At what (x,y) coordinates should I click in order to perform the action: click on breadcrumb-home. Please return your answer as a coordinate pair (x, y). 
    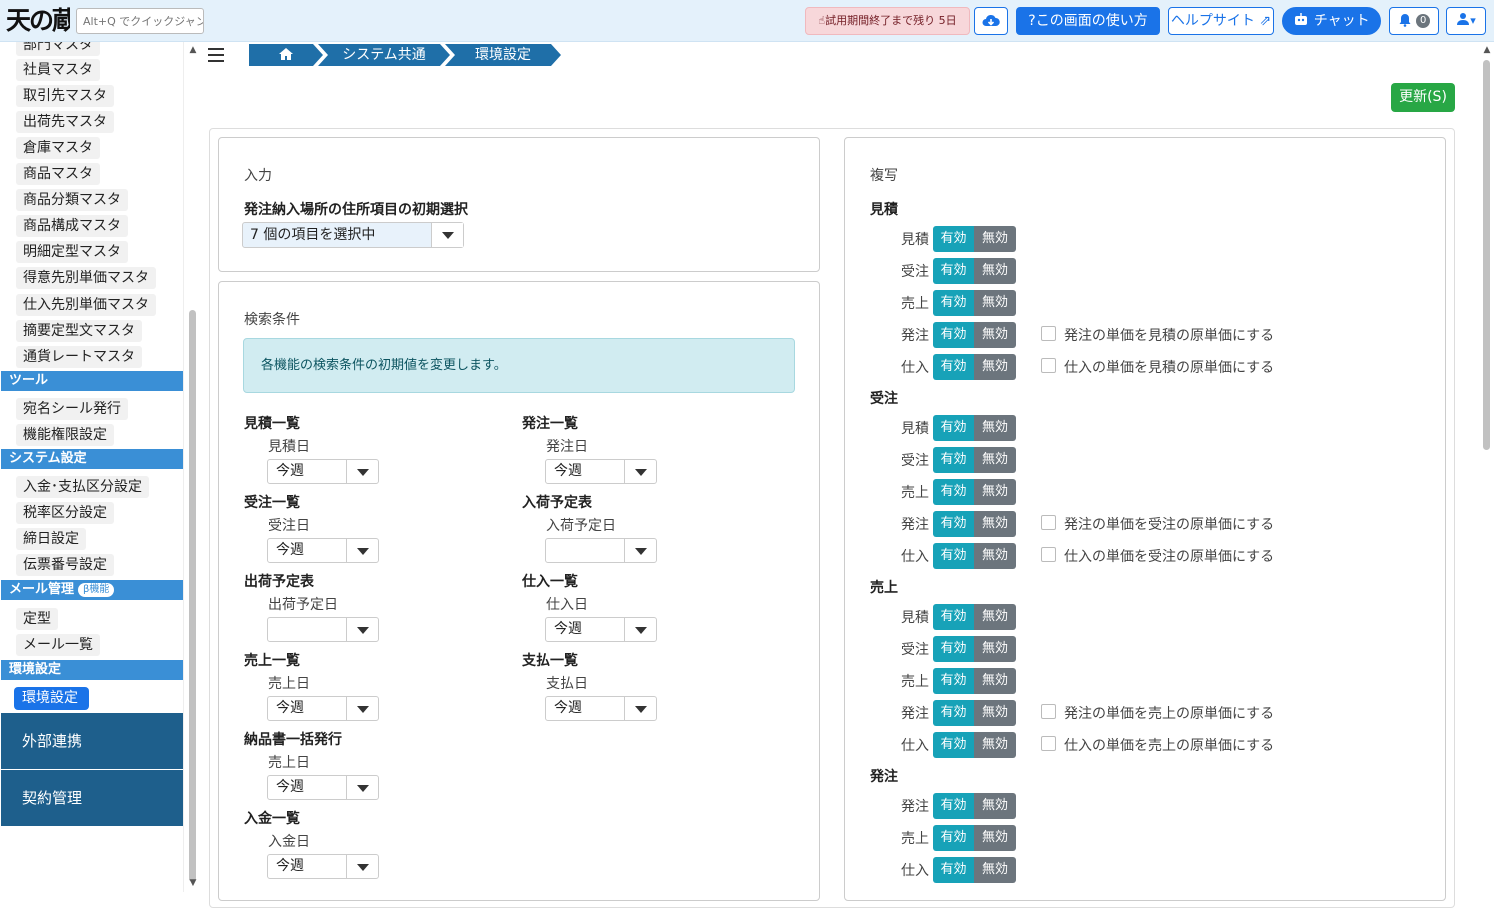
    Looking at the image, I should click on (286, 55).